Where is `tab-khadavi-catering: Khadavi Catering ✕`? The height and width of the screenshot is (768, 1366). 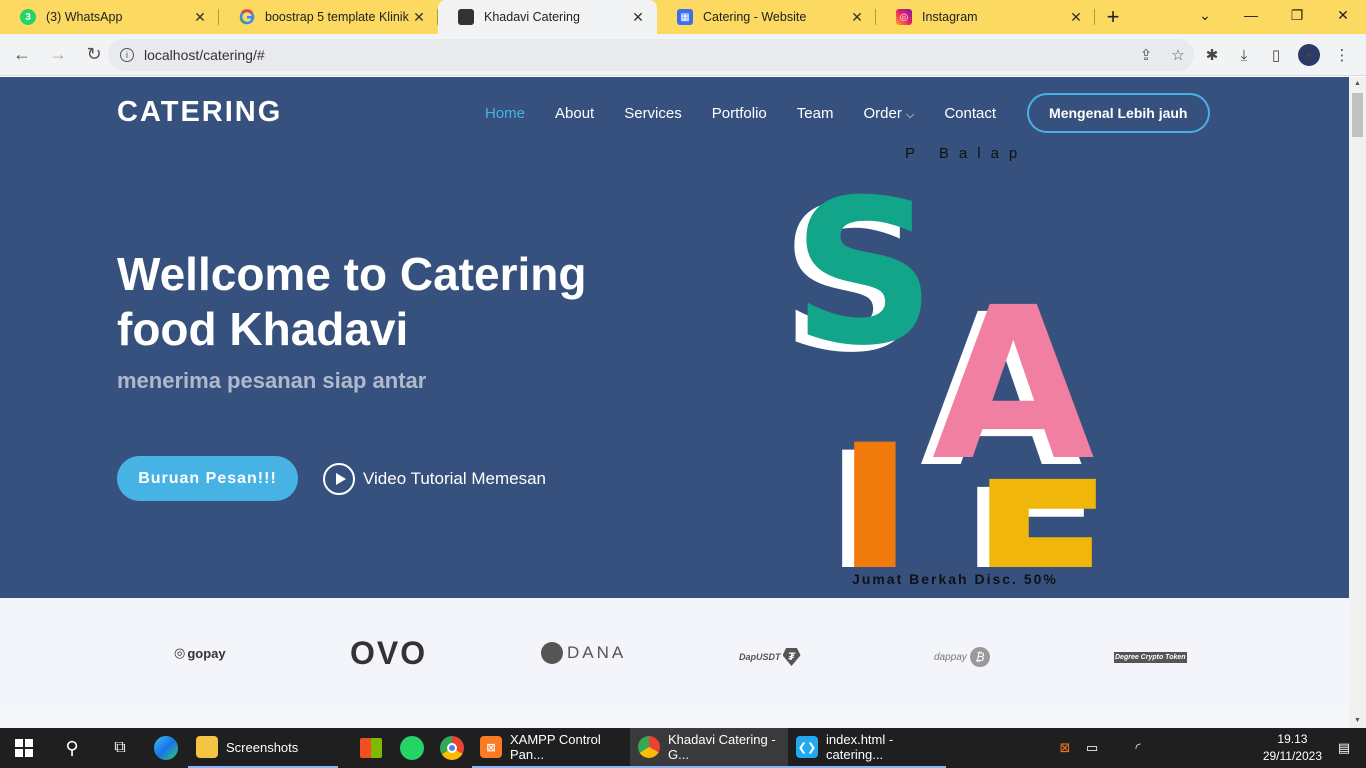 tab-khadavi-catering: Khadavi Catering ✕ is located at coordinates (547, 17).